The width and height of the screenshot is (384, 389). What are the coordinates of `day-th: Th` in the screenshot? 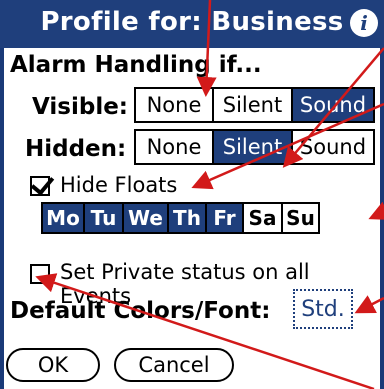 It's located at (188, 218).